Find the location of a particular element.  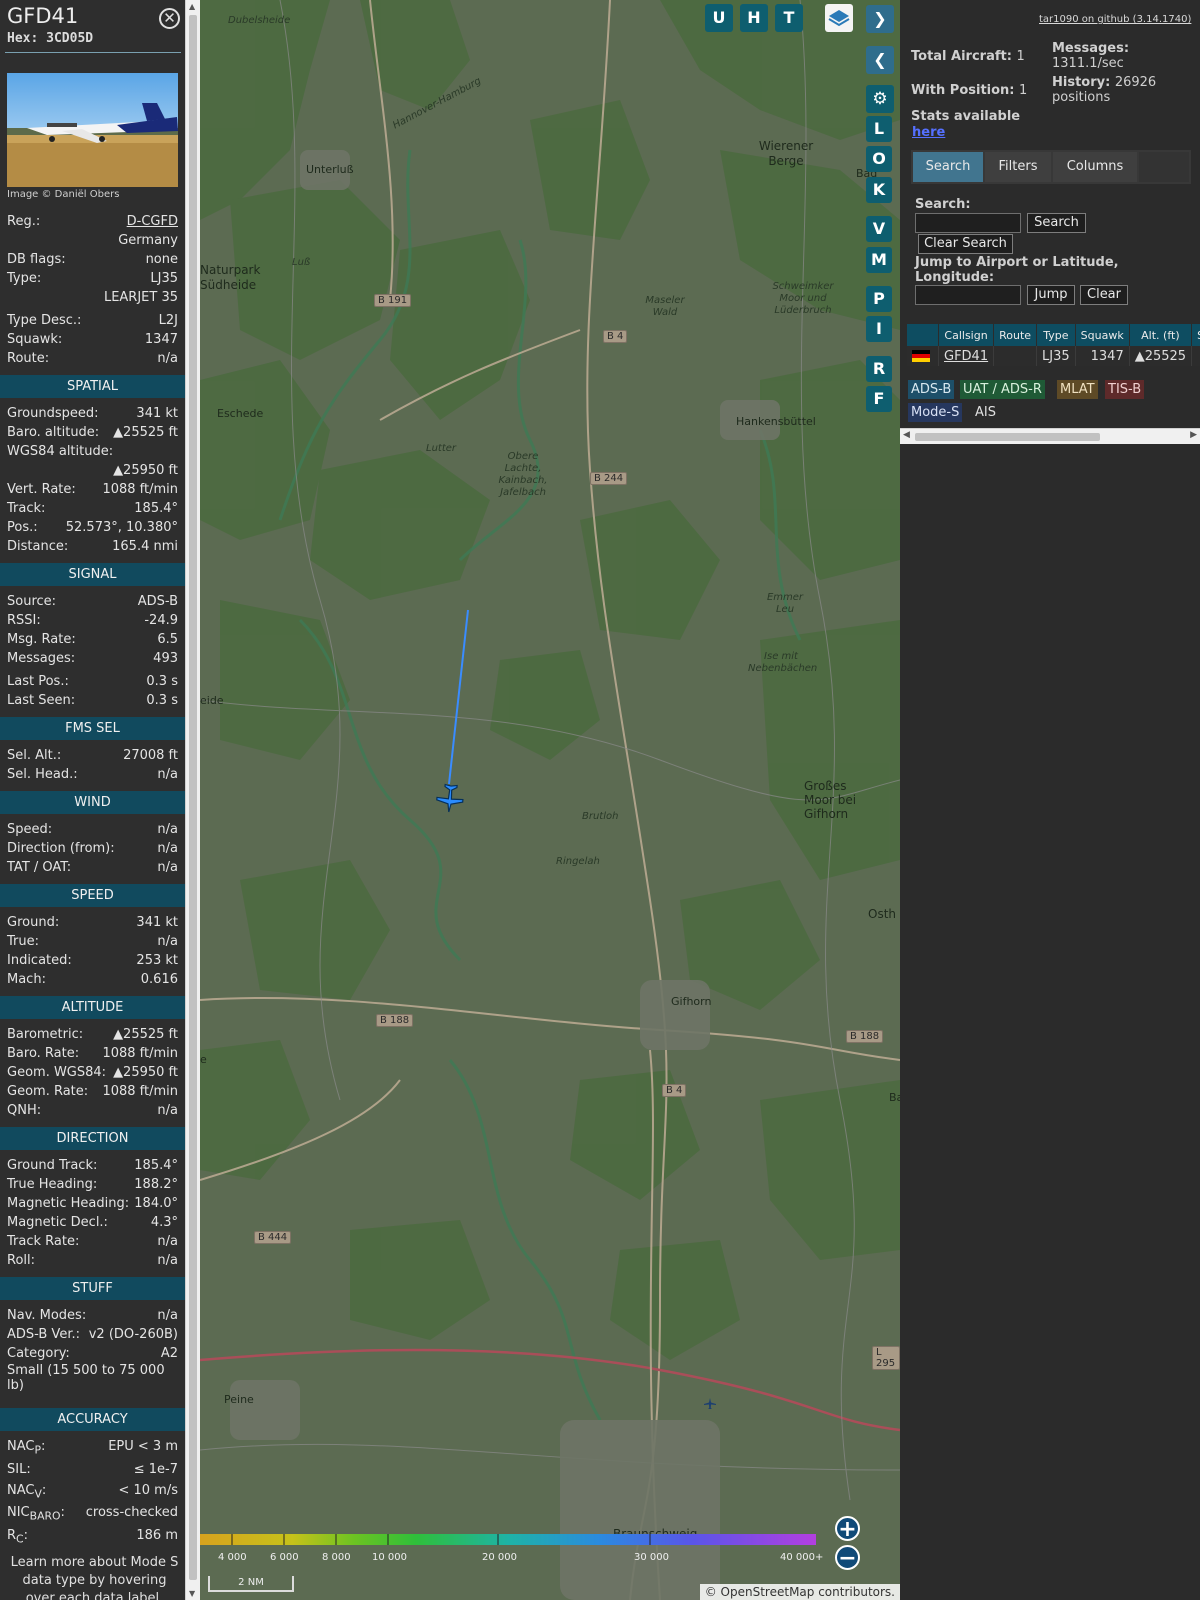

signal-label: Msg. Rate: is located at coordinates (41, 639).